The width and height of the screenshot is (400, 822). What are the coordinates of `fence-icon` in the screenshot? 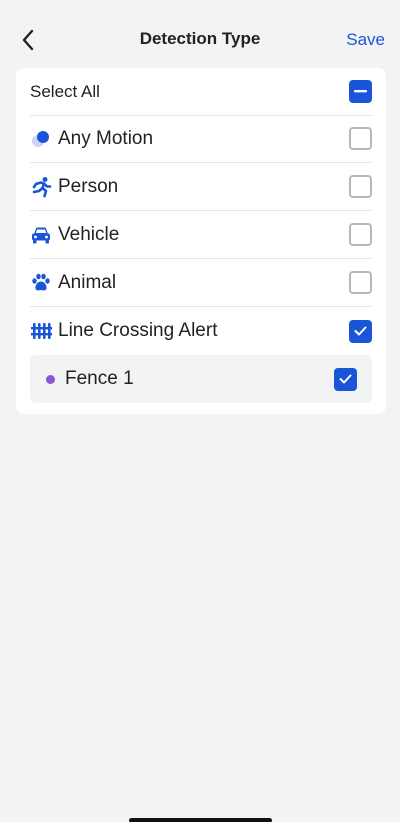 It's located at (41, 331).